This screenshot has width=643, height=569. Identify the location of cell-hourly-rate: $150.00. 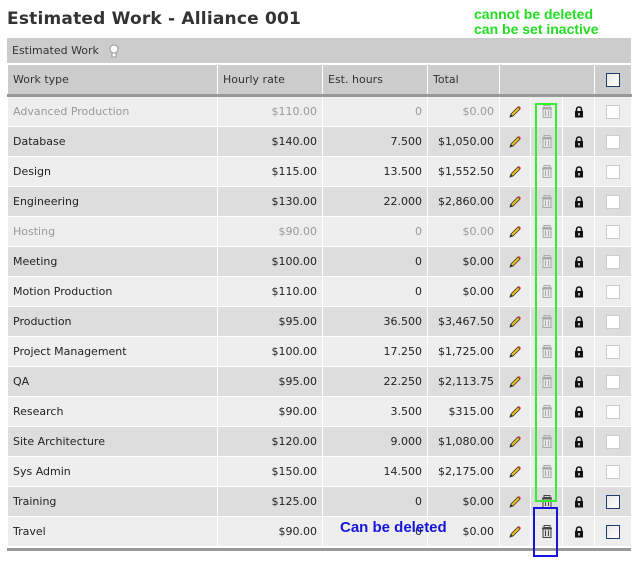
(270, 471).